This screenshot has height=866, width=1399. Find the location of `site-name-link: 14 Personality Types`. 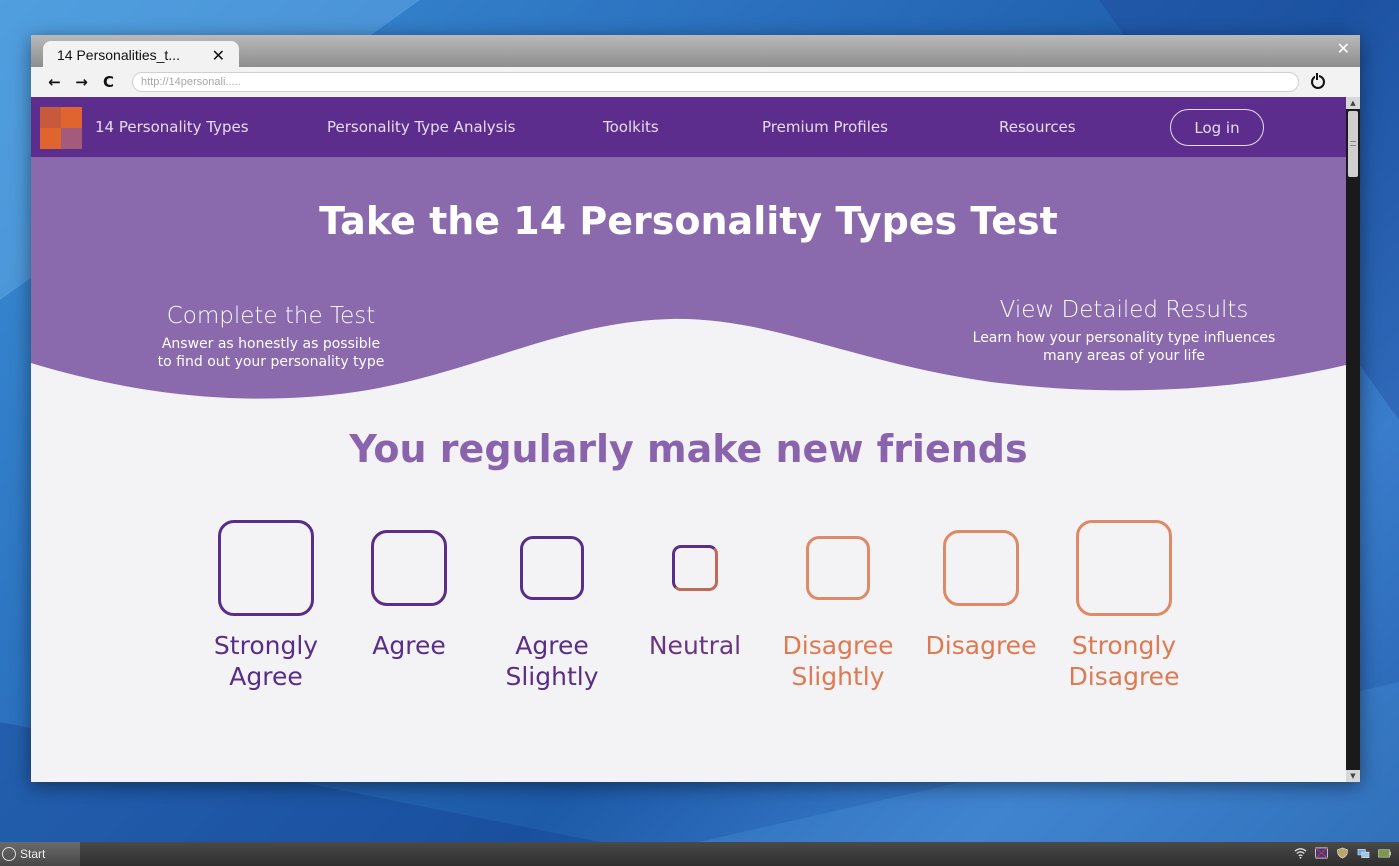

site-name-link: 14 Personality Types is located at coordinates (172, 127).